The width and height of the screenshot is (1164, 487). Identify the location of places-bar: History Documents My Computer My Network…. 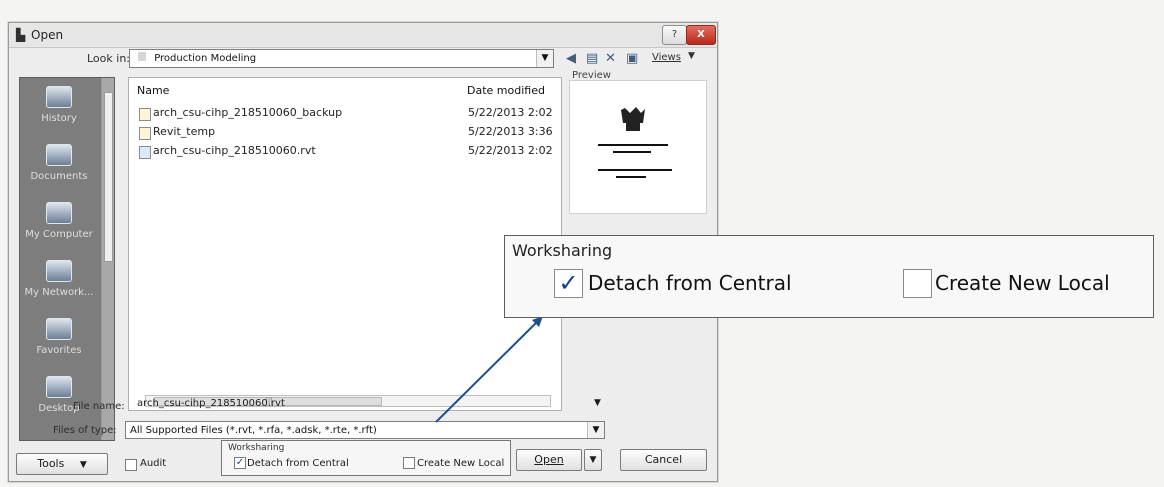
(67, 259).